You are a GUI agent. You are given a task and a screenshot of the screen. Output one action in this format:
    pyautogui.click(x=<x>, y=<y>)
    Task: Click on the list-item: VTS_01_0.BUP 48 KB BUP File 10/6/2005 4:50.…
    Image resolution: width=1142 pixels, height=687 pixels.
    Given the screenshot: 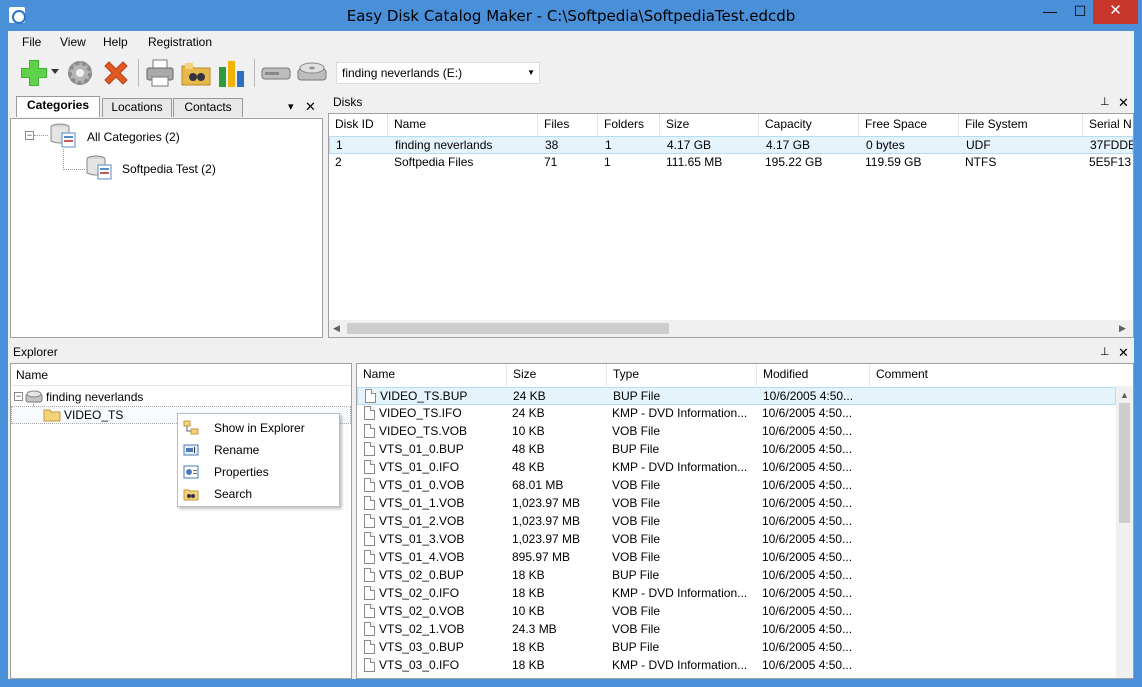 What is the action you would take?
    pyautogui.click(x=736, y=450)
    